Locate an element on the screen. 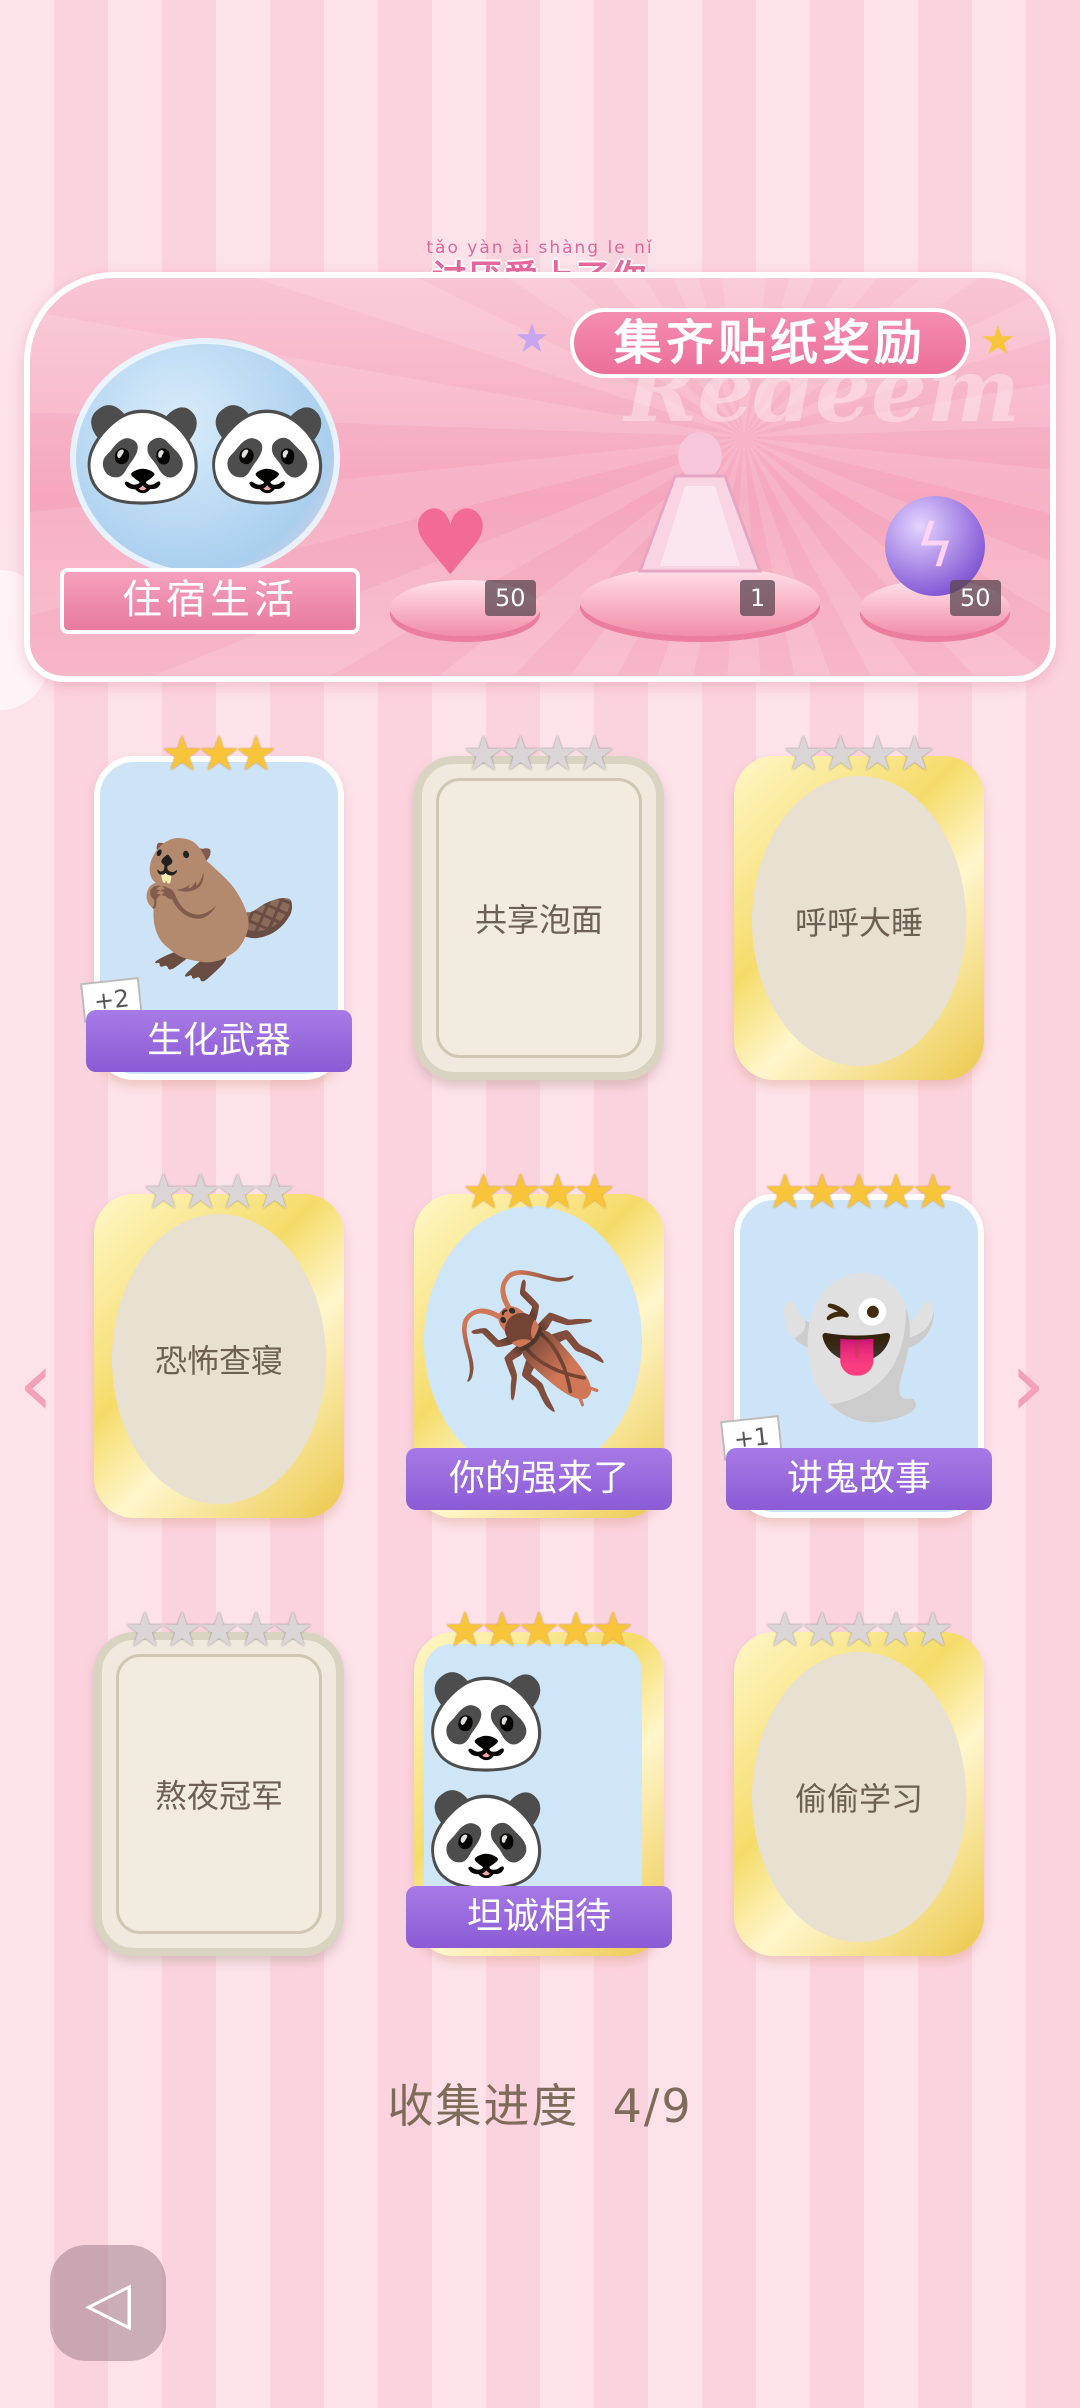 The image size is (1080, 2408). card-frame: 呼呼大睡 is located at coordinates (859, 918).